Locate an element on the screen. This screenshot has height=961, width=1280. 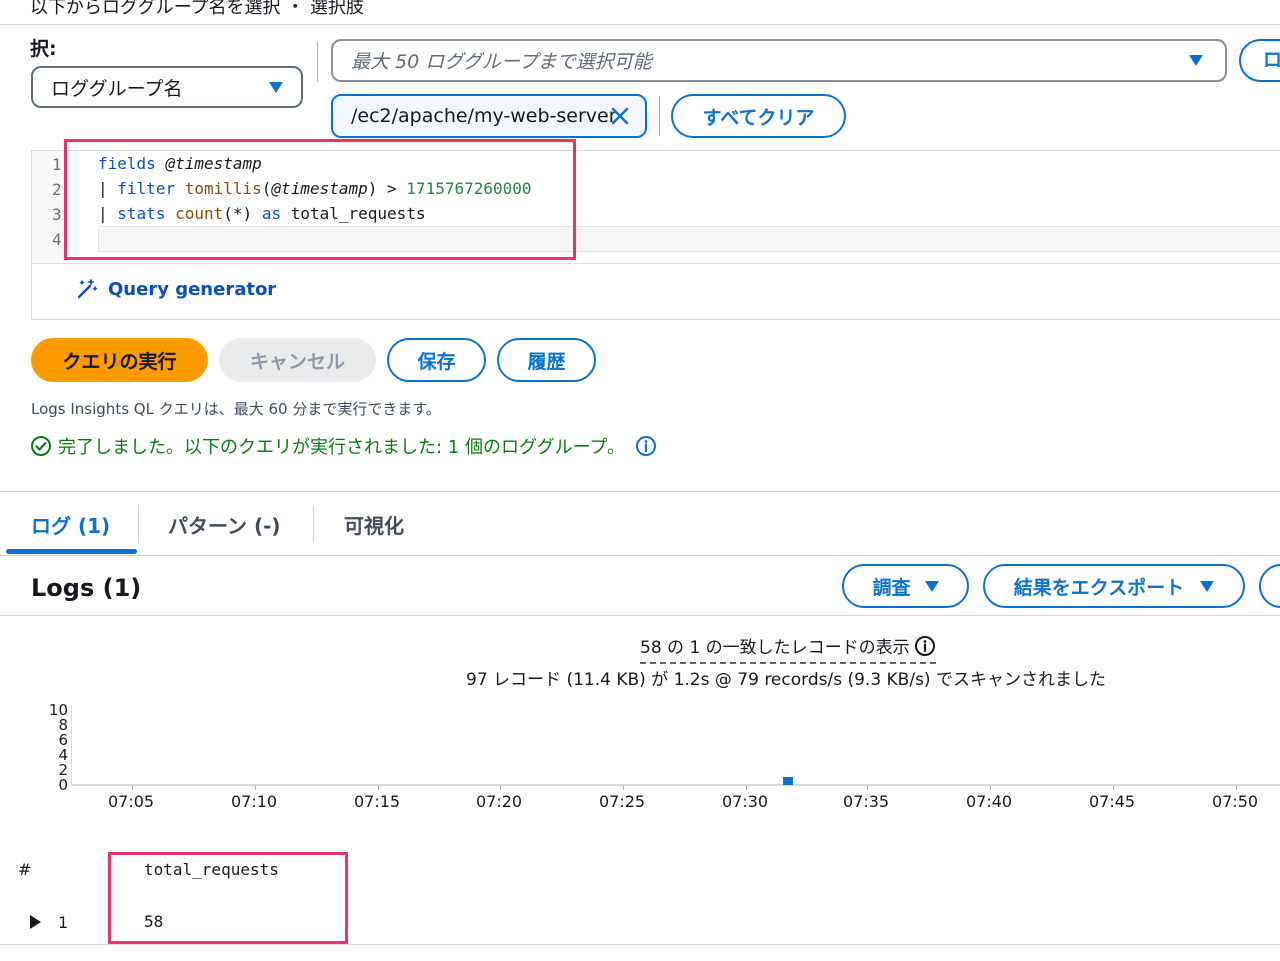
close-icon is located at coordinates (620, 118).